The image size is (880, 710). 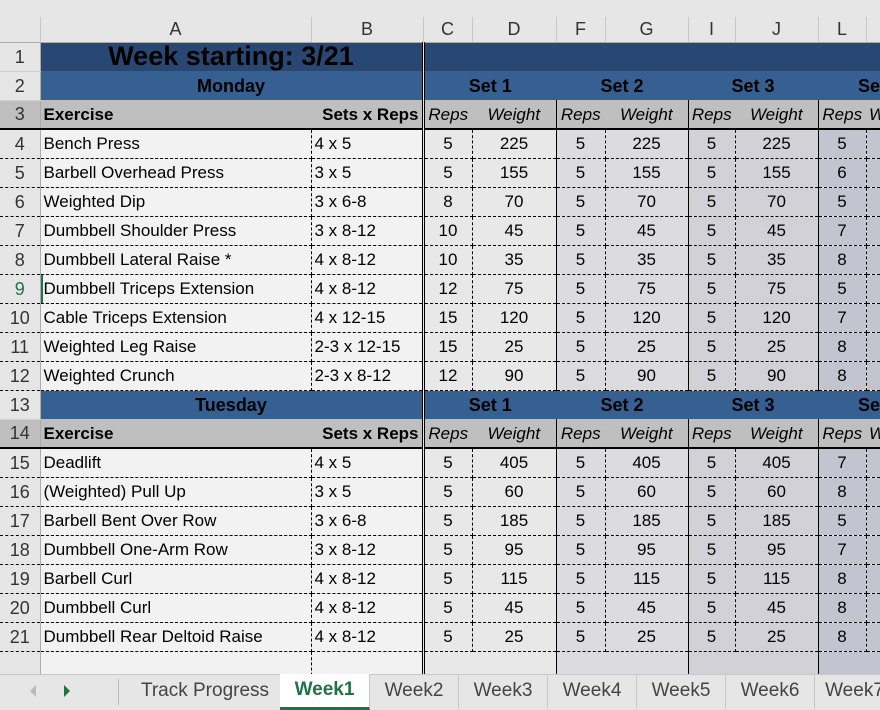 What do you see at coordinates (20, 608) in the screenshot?
I see `row-header: 20` at bounding box center [20, 608].